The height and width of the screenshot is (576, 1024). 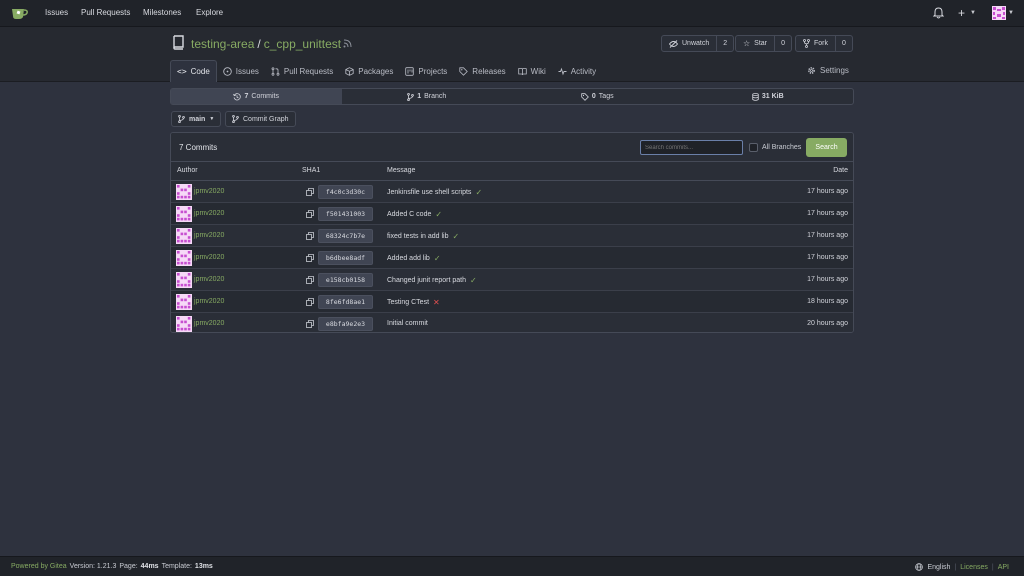 What do you see at coordinates (345, 258) in the screenshot?
I see `commit-sha-link: b6dbee8adf` at bounding box center [345, 258].